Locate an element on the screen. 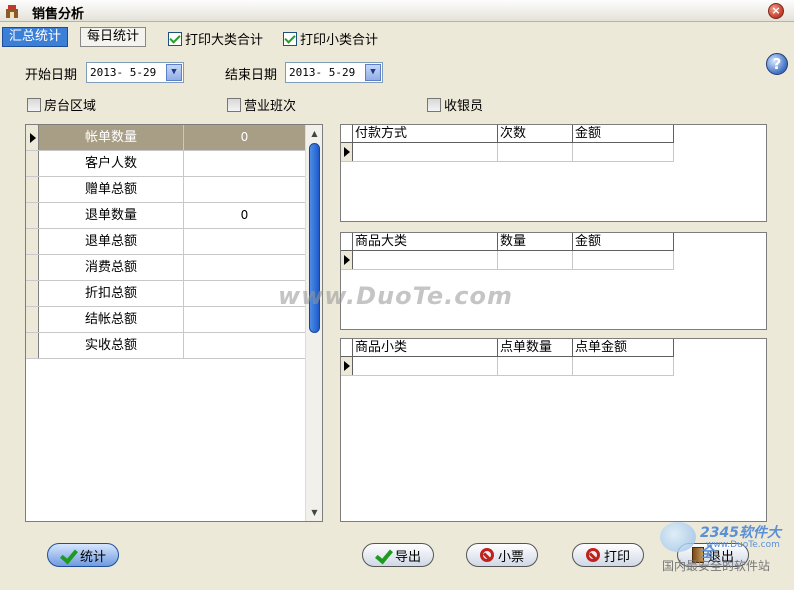 Image resolution: width=794 pixels, height=590 pixels. column-header: 付款方式 is located at coordinates (425, 133).